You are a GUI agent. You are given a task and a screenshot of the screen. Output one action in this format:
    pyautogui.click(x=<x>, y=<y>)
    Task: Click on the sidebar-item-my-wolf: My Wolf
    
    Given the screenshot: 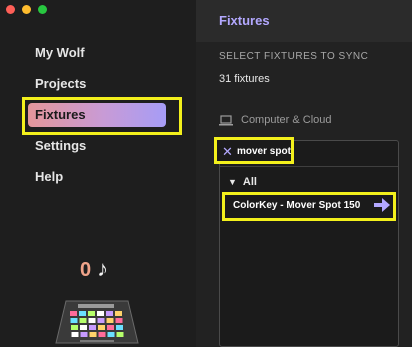 What is the action you would take?
    pyautogui.click(x=60, y=52)
    